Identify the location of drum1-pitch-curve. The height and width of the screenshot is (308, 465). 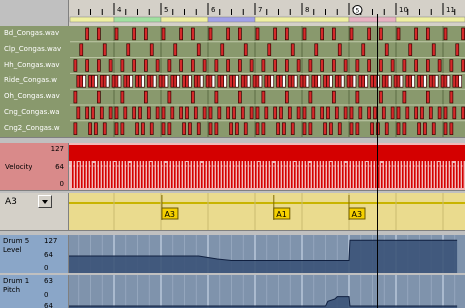
(267, 291).